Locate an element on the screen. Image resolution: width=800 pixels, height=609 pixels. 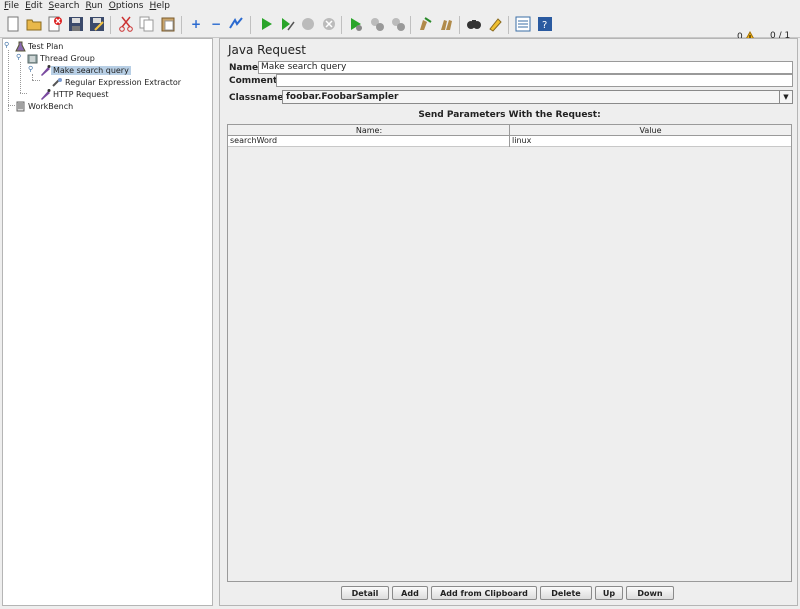
column-header-name: Name: is located at coordinates (369, 130).